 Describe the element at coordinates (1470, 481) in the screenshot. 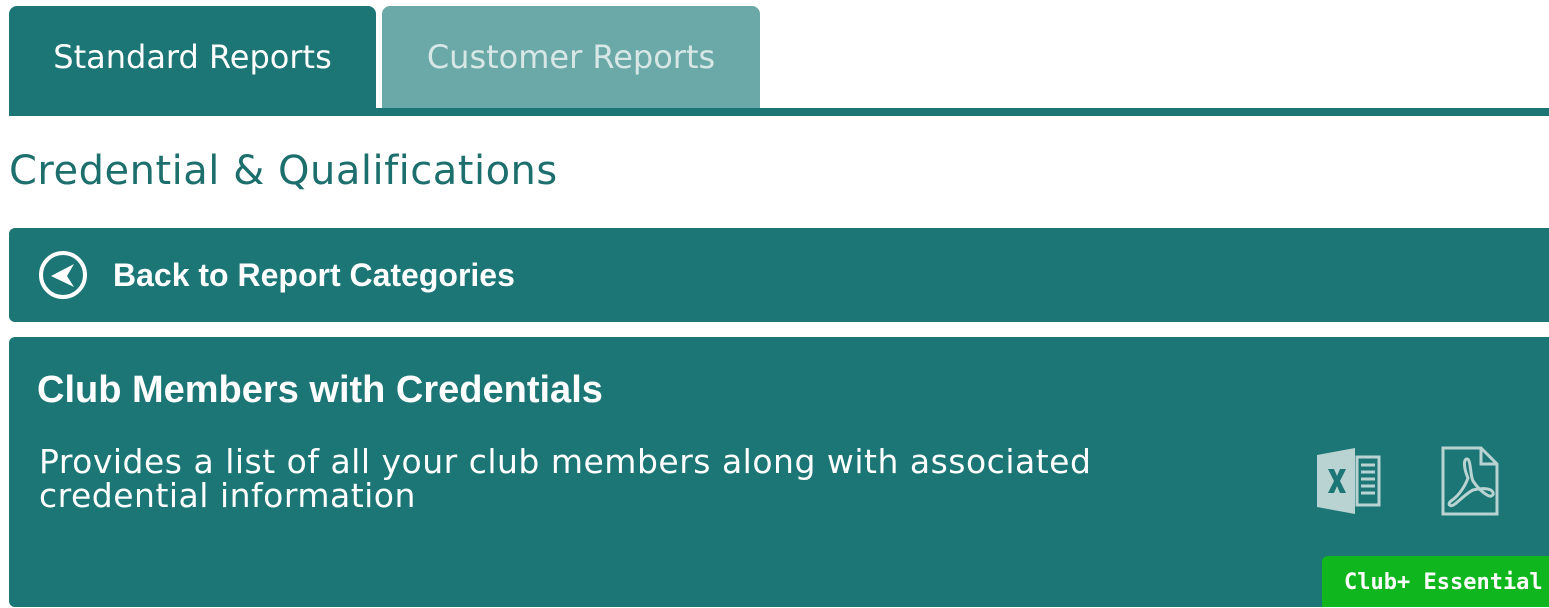

I see `pdf-icon` at that location.